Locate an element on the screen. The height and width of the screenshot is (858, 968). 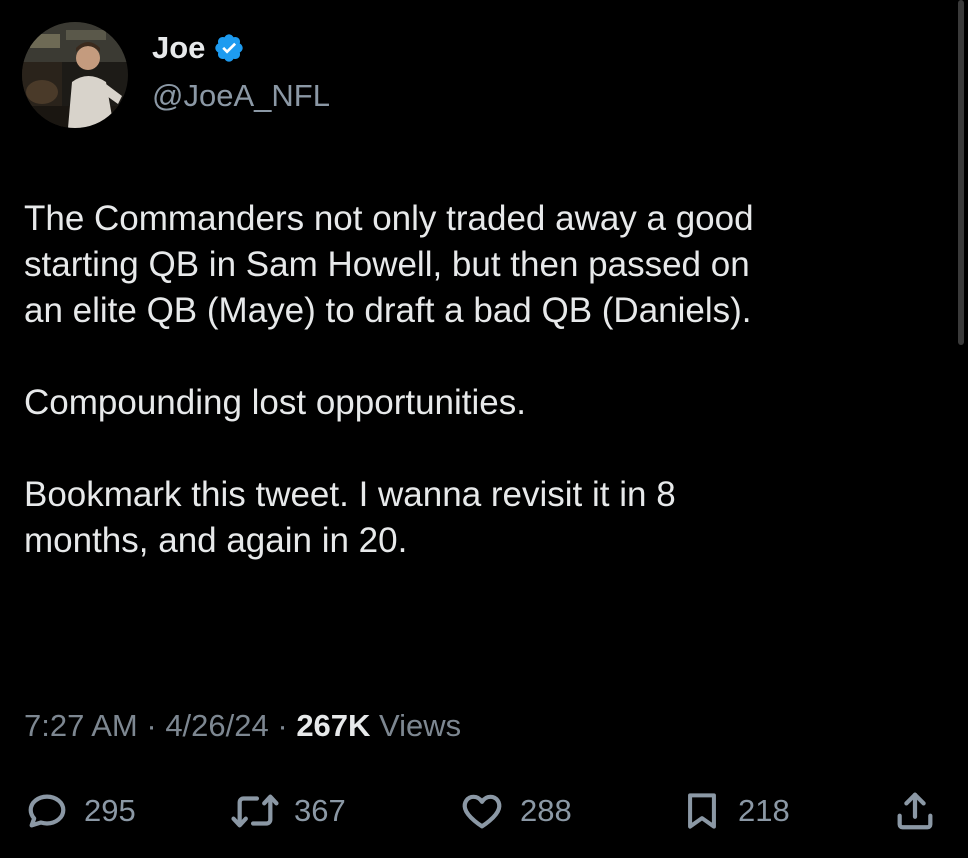
tweet-paragraph: Compounding lost opportunities. is located at coordinates (275, 402).